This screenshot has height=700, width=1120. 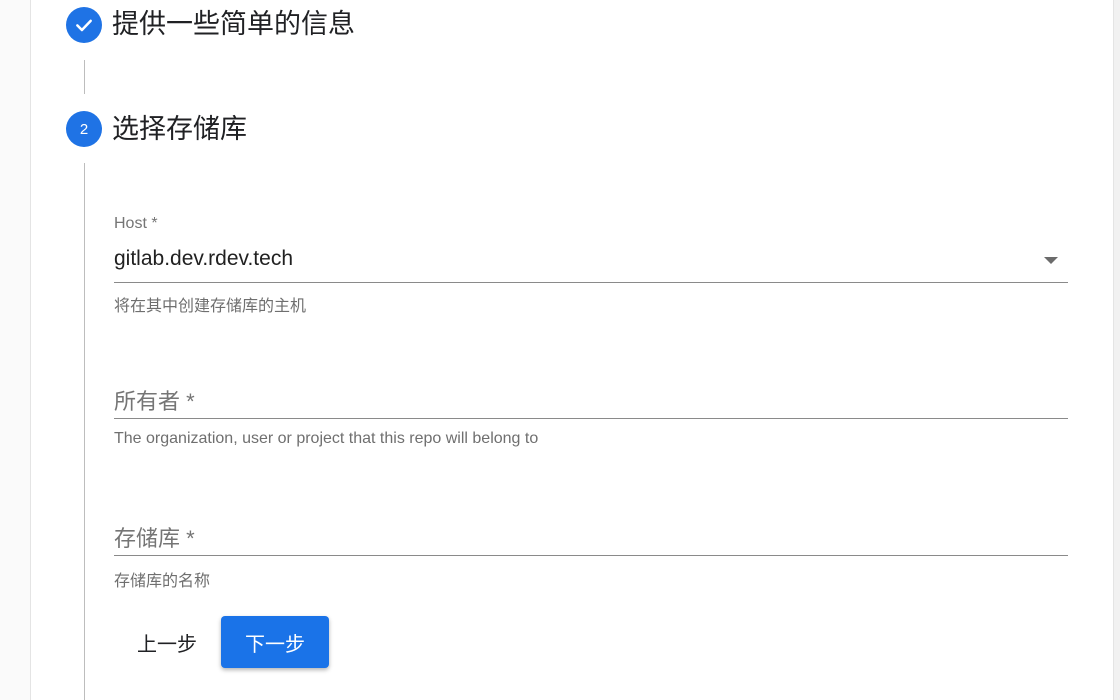 What do you see at coordinates (233, 24) in the screenshot?
I see `step-1-title: 提供一些简单的信息` at bounding box center [233, 24].